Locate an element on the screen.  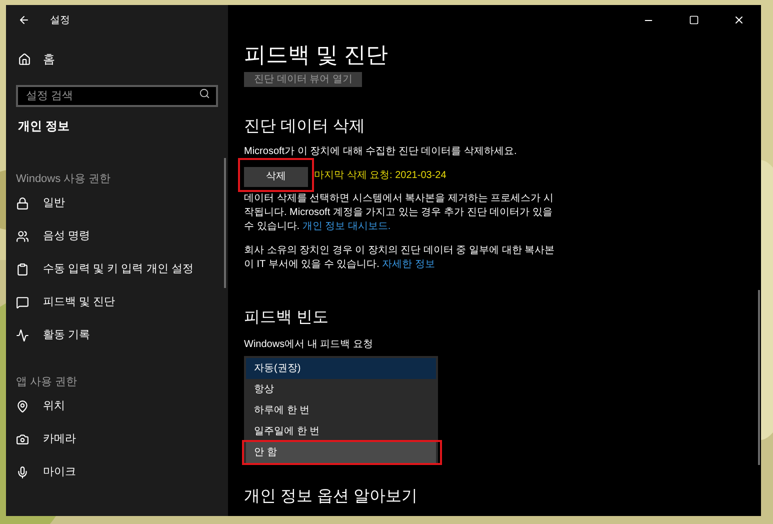
dropdown-option: 안 함 is located at coordinates (341, 452).